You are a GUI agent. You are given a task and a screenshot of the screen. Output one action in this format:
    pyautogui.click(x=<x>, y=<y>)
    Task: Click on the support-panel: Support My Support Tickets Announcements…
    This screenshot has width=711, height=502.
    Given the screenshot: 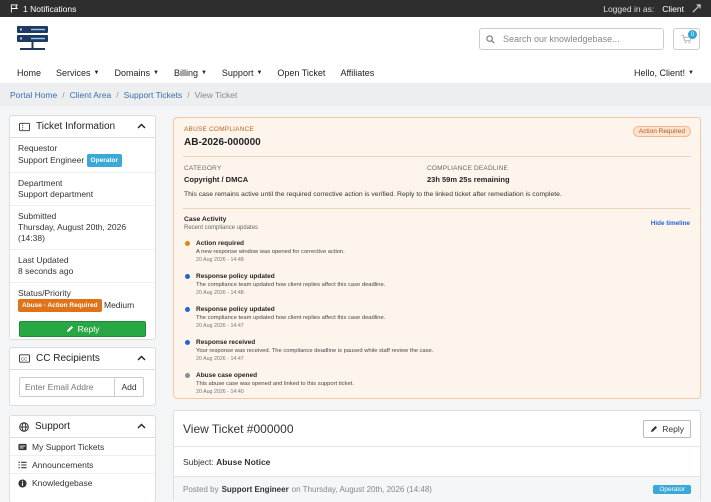 What is the action you would take?
    pyautogui.click(x=82, y=458)
    